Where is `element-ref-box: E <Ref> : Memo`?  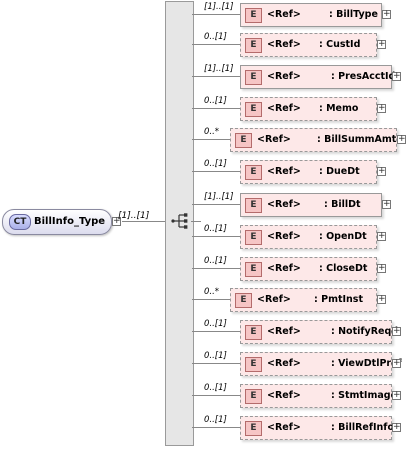 element-ref-box: E <Ref> : Memo is located at coordinates (308, 109).